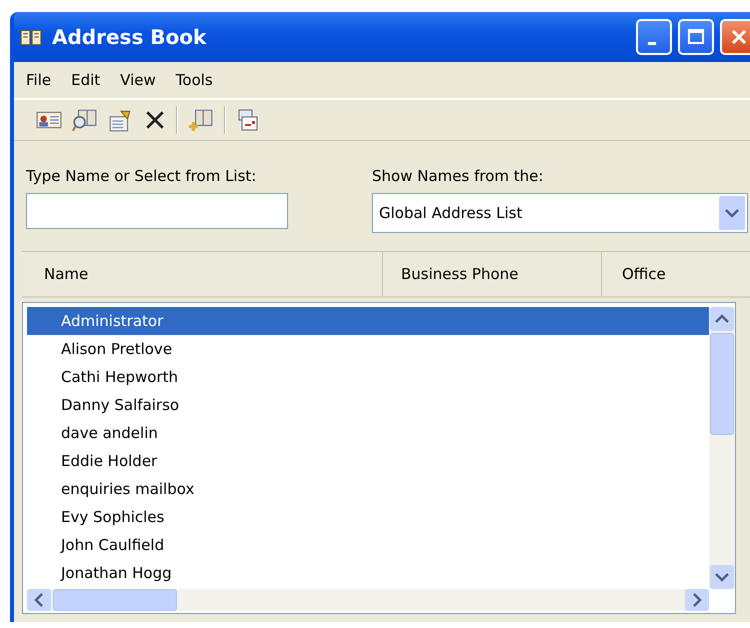  What do you see at coordinates (676, 274) in the screenshot?
I see `column-header: Office` at bounding box center [676, 274].